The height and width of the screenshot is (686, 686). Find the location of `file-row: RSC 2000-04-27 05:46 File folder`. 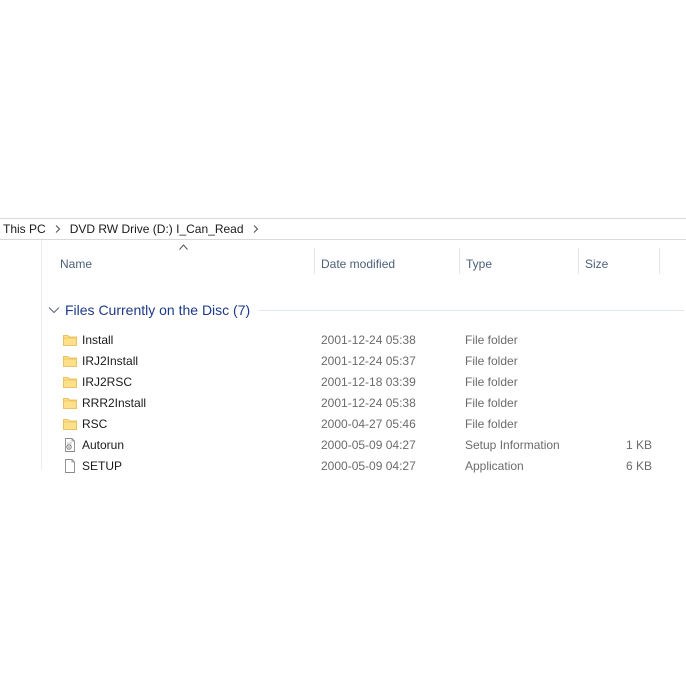

file-row: RSC 2000-04-27 05:46 File folder is located at coordinates (364, 423).